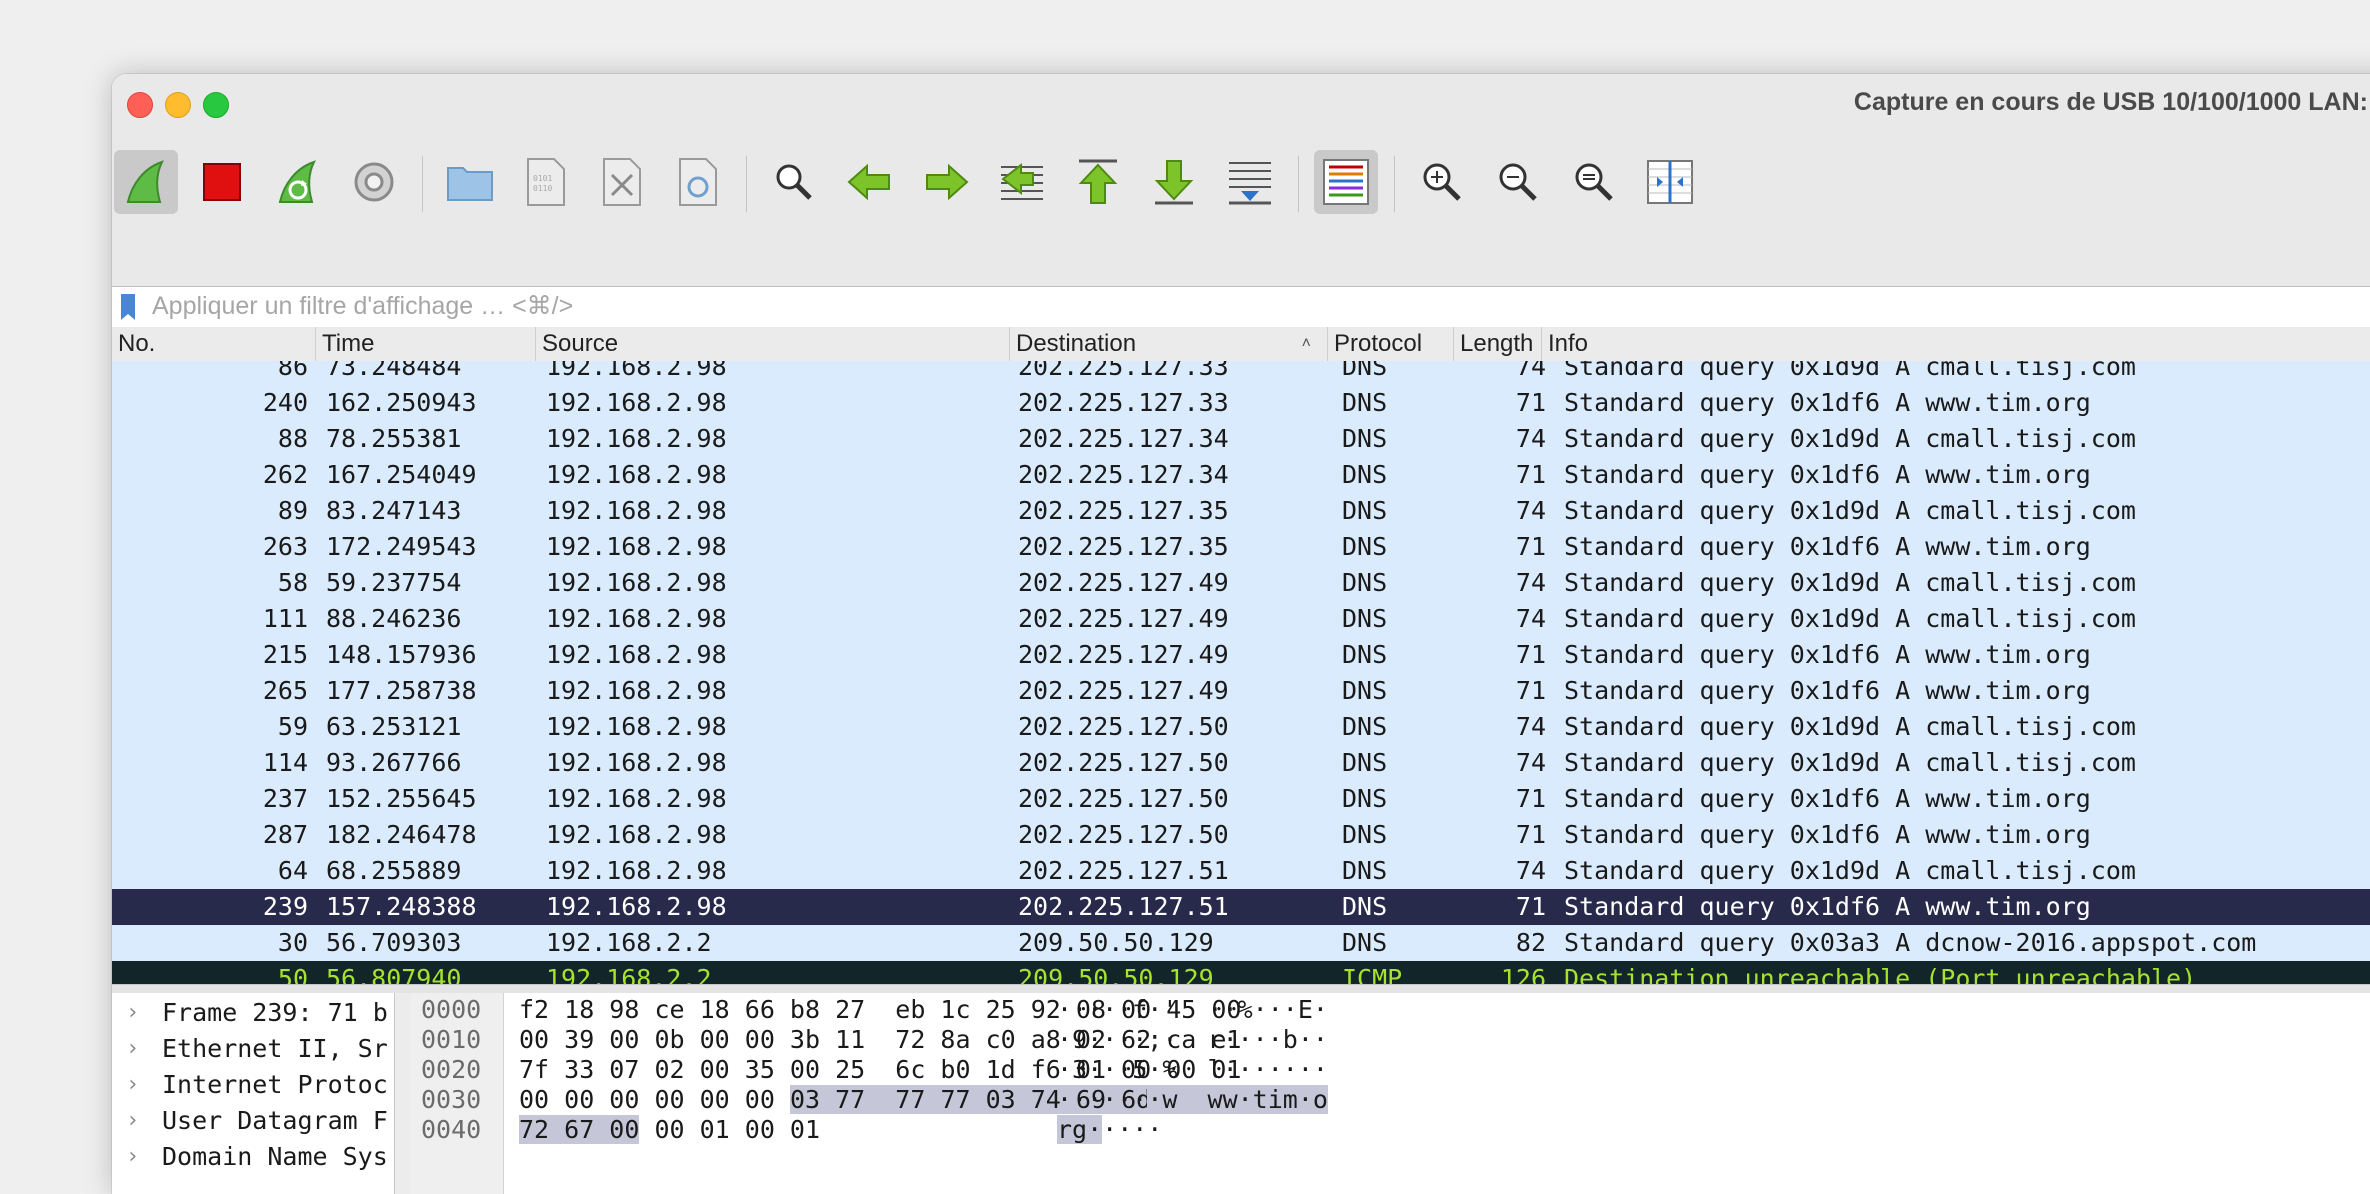 The width and height of the screenshot is (2370, 1194). I want to click on cell-proto: DNS, so click(1365, 402).